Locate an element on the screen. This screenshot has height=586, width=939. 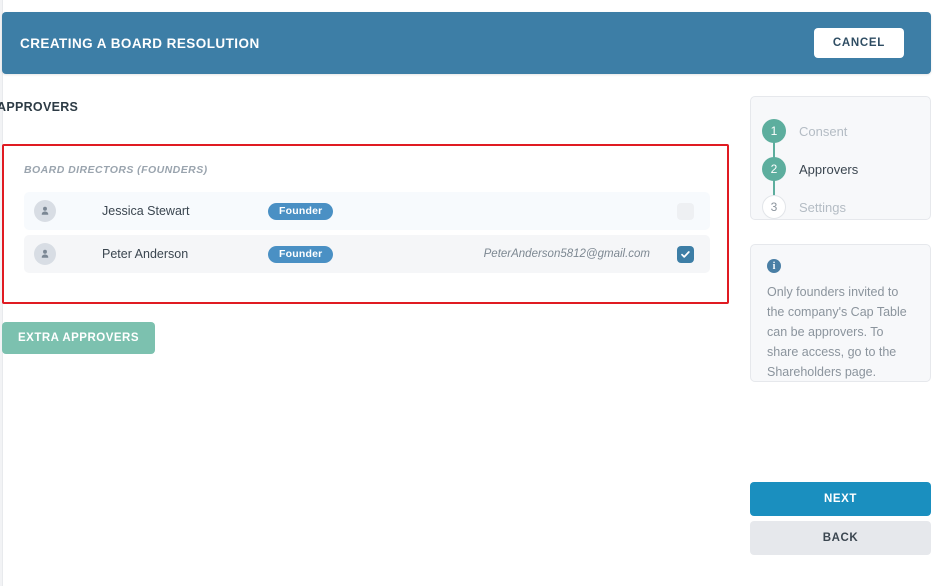
back-button: BACK is located at coordinates (840, 538).